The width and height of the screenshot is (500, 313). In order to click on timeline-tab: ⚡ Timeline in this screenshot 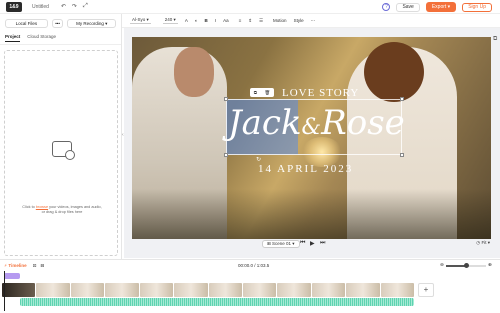, I will do `click(15, 266)`.